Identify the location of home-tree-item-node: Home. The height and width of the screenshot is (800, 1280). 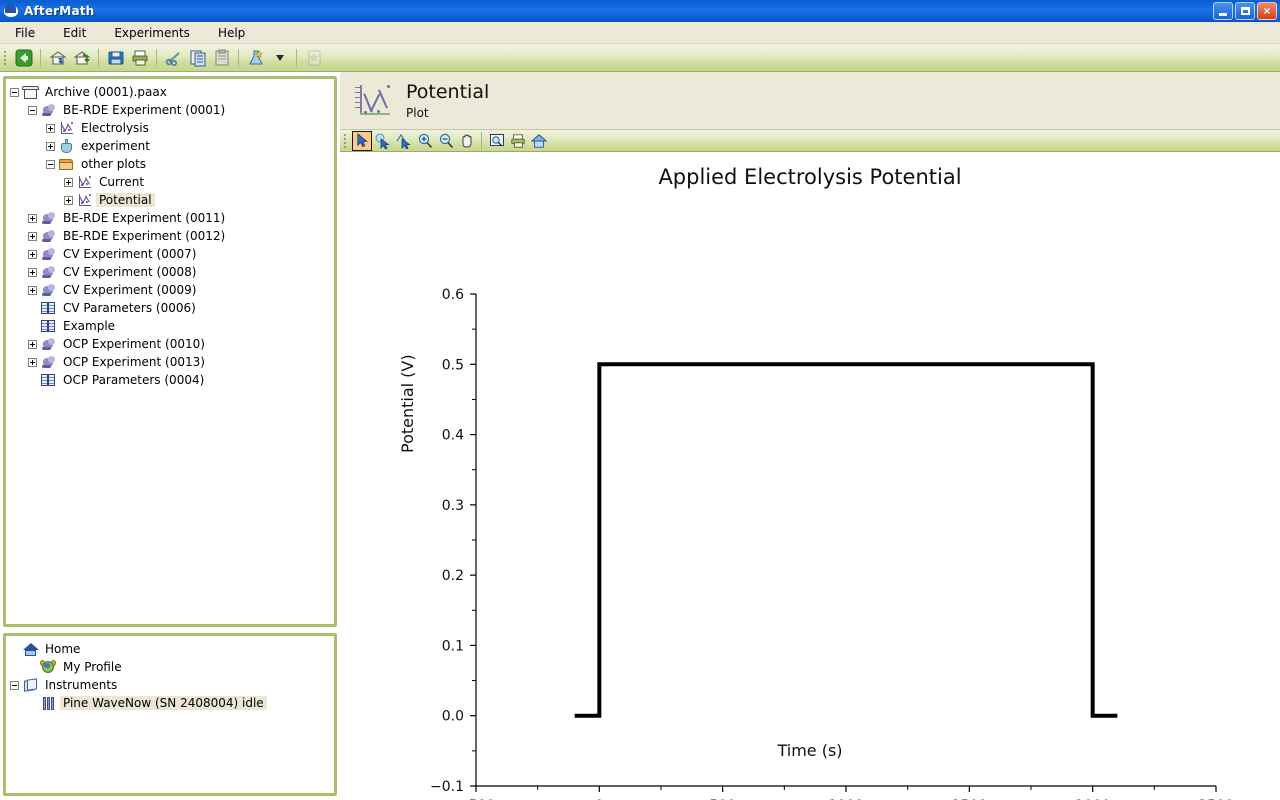
(170, 649).